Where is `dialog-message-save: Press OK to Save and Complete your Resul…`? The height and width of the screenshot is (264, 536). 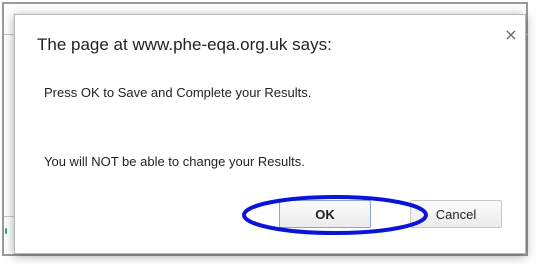
dialog-message-save: Press OK to Save and Complete your Resul… is located at coordinates (178, 92).